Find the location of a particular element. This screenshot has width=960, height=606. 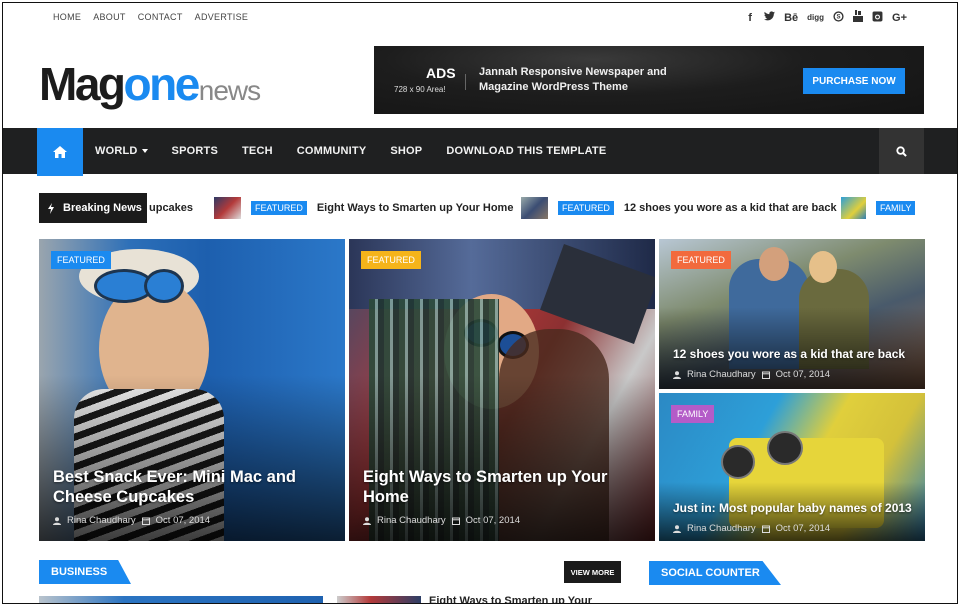

ad-divider is located at coordinates (465, 82).